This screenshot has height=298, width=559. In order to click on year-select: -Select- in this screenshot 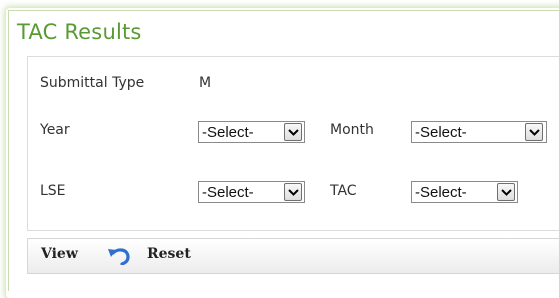, I will do `click(251, 132)`.